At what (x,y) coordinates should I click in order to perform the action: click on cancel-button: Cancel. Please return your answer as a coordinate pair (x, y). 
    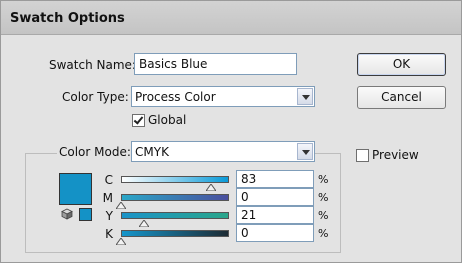
    Looking at the image, I should click on (401, 97).